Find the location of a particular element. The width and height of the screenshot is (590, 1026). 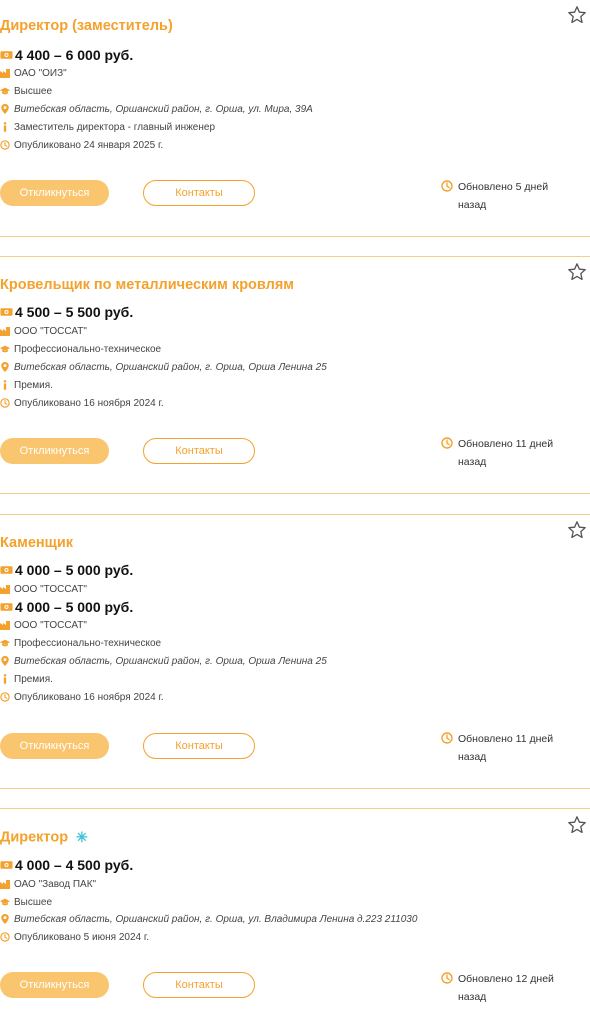

vacancy-title: Директор ✳ is located at coordinates (44, 837).